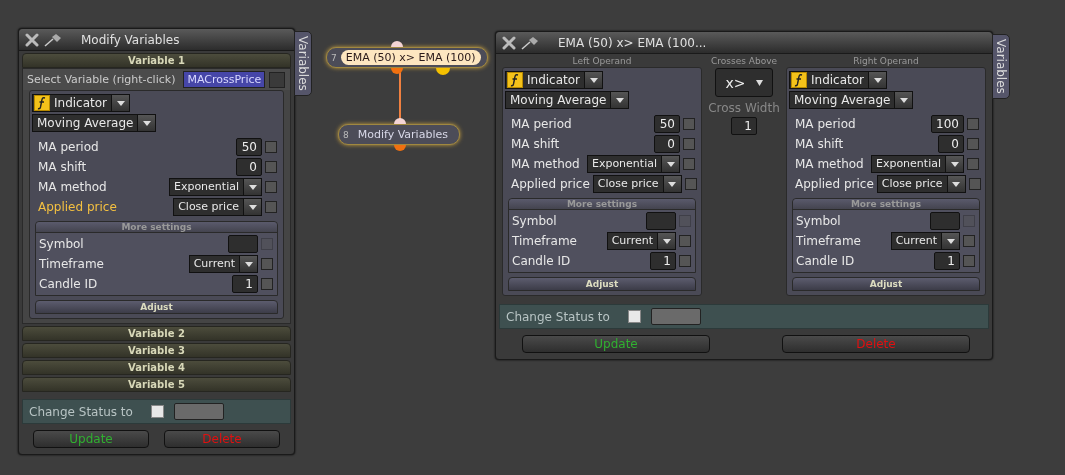  What do you see at coordinates (130, 39) in the screenshot?
I see `window-title: Modify Variables` at bounding box center [130, 39].